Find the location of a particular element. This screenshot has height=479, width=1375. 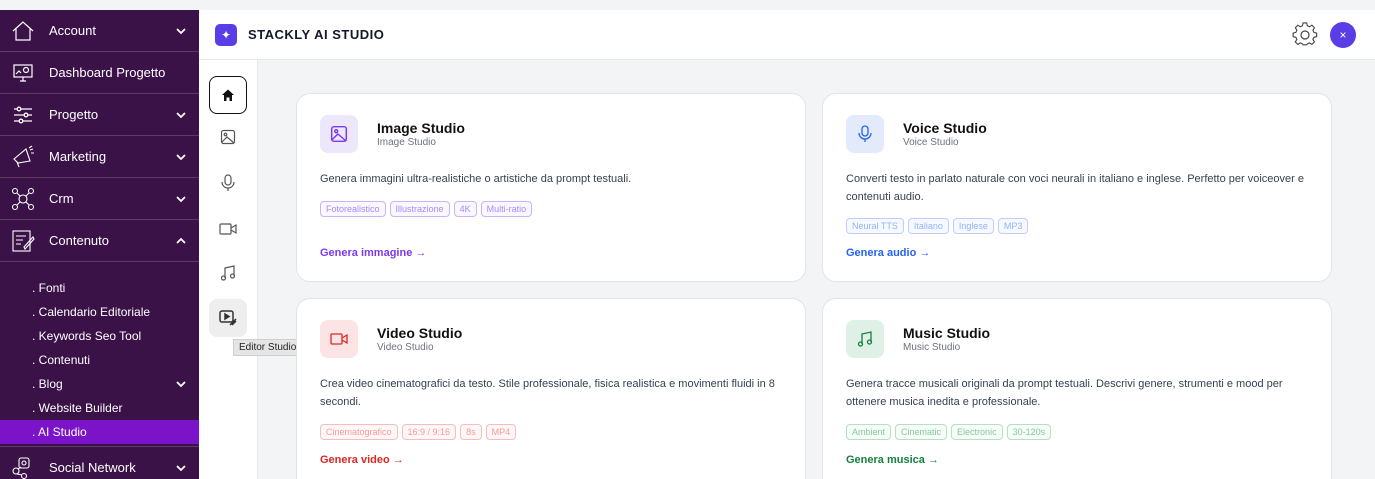

monitor-icon is located at coordinates (23, 73).